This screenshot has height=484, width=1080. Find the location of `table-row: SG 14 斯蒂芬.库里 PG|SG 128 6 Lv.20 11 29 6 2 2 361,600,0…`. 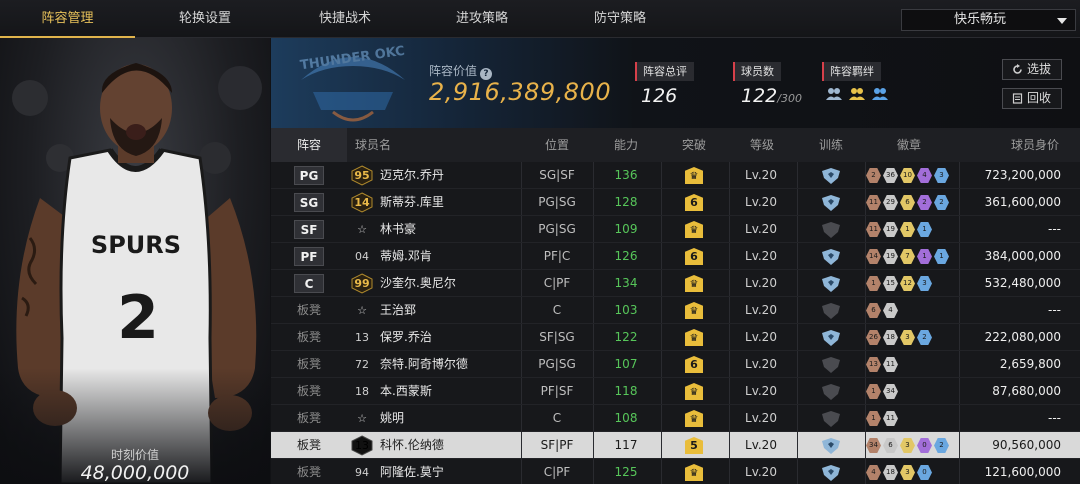

table-row: SG 14 斯蒂芬.库里 PG|SG 128 6 Lv.20 11 29 6 2 2 361,600,0… is located at coordinates (675, 202).